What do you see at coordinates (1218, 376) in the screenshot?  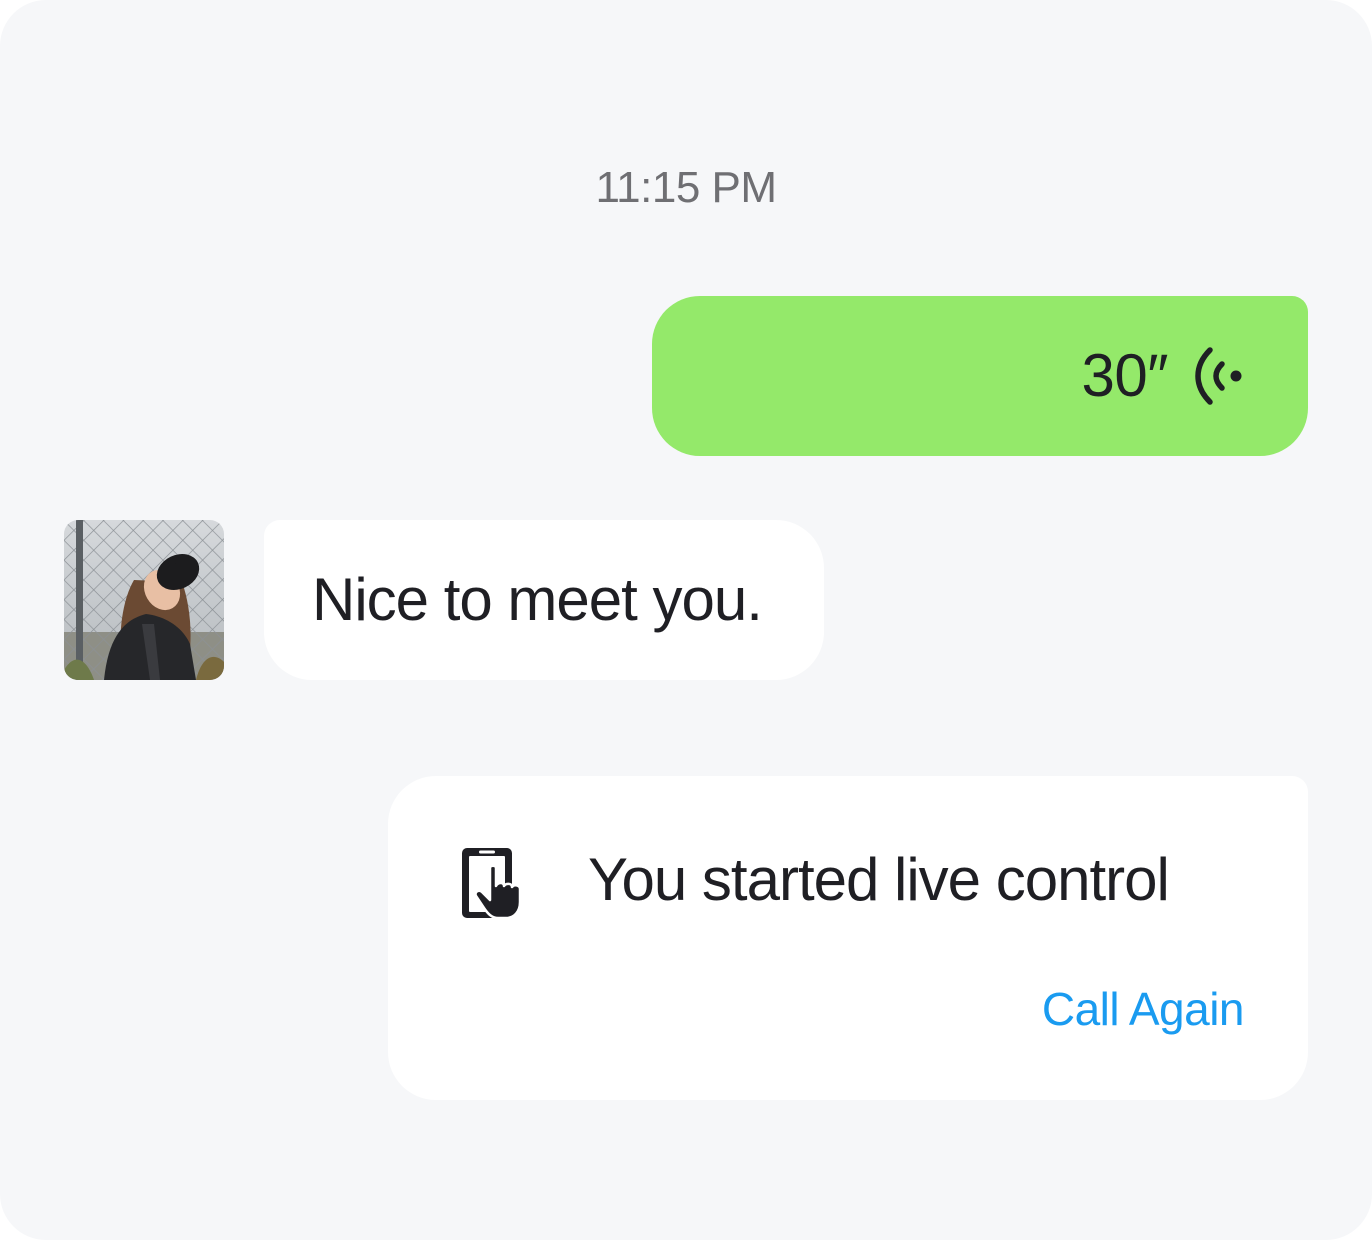 I see `voice-wave-icon` at bounding box center [1218, 376].